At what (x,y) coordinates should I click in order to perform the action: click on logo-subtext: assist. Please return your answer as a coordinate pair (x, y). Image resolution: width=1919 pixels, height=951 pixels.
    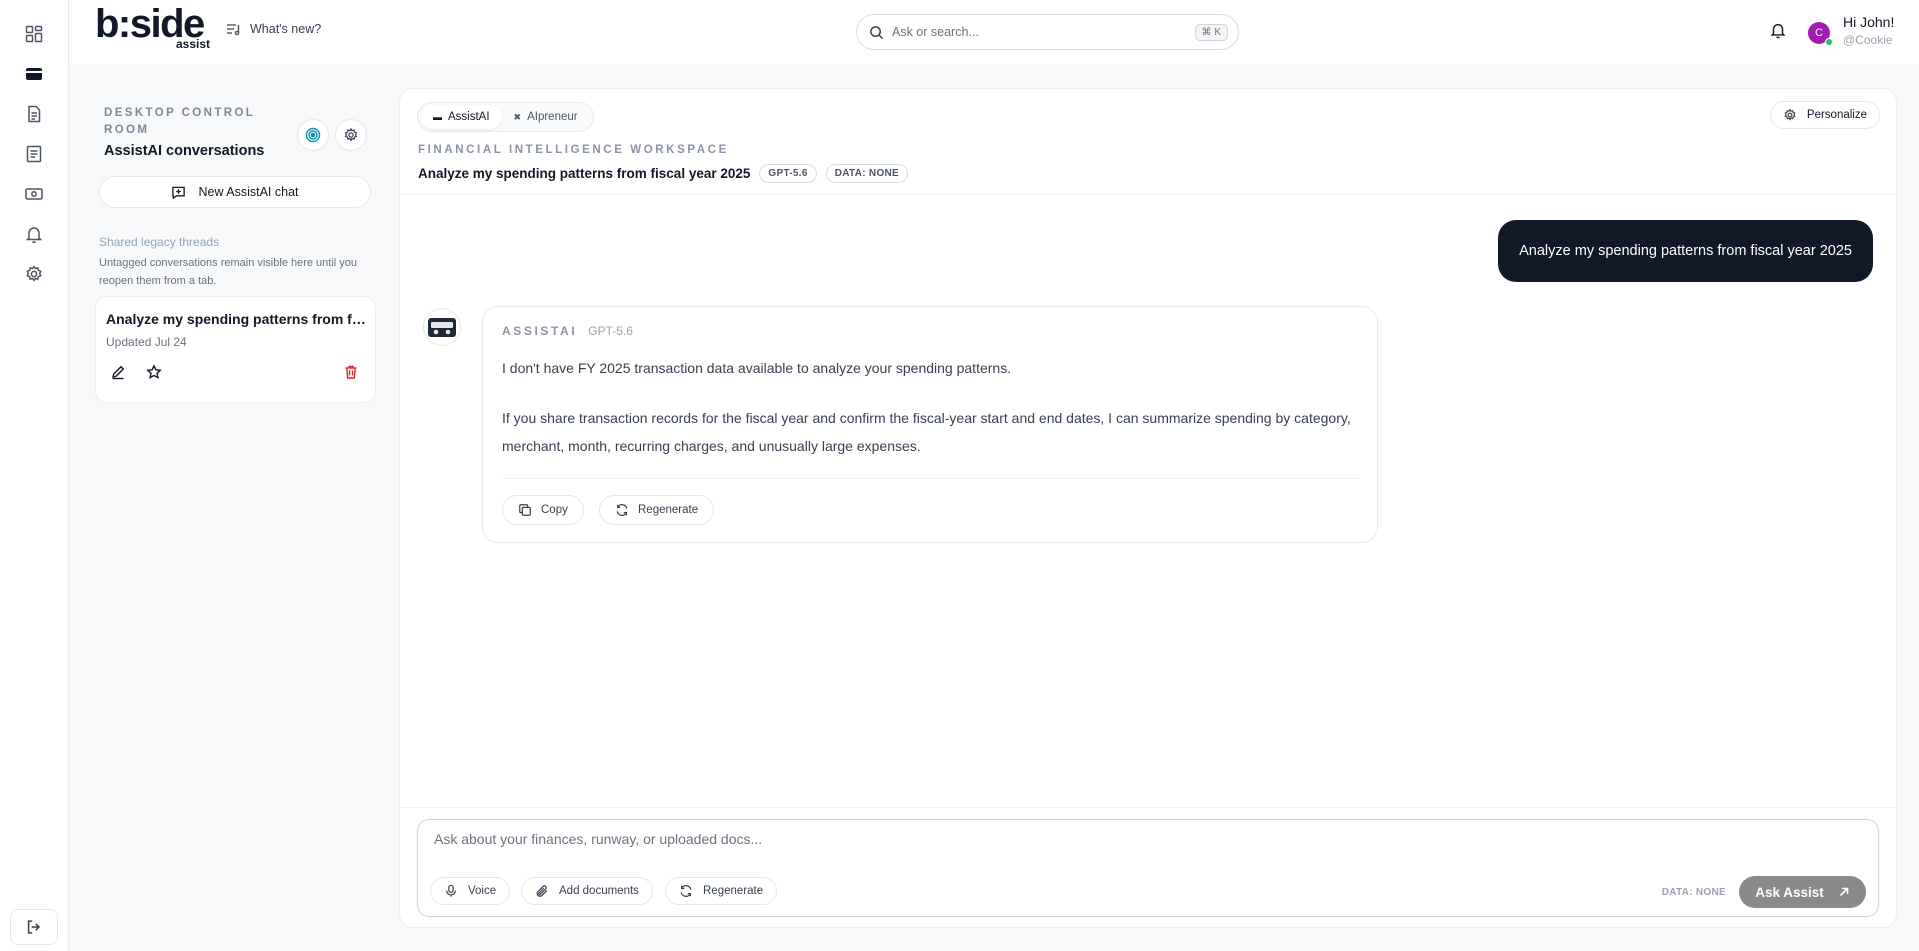
    Looking at the image, I should click on (192, 44).